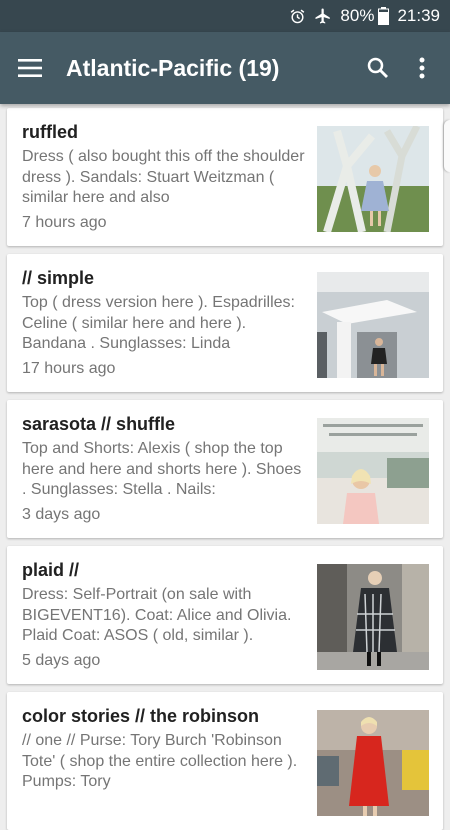 Image resolution: width=450 pixels, height=830 pixels. What do you see at coordinates (447, 146) in the screenshot?
I see `edge-panel-handle` at bounding box center [447, 146].